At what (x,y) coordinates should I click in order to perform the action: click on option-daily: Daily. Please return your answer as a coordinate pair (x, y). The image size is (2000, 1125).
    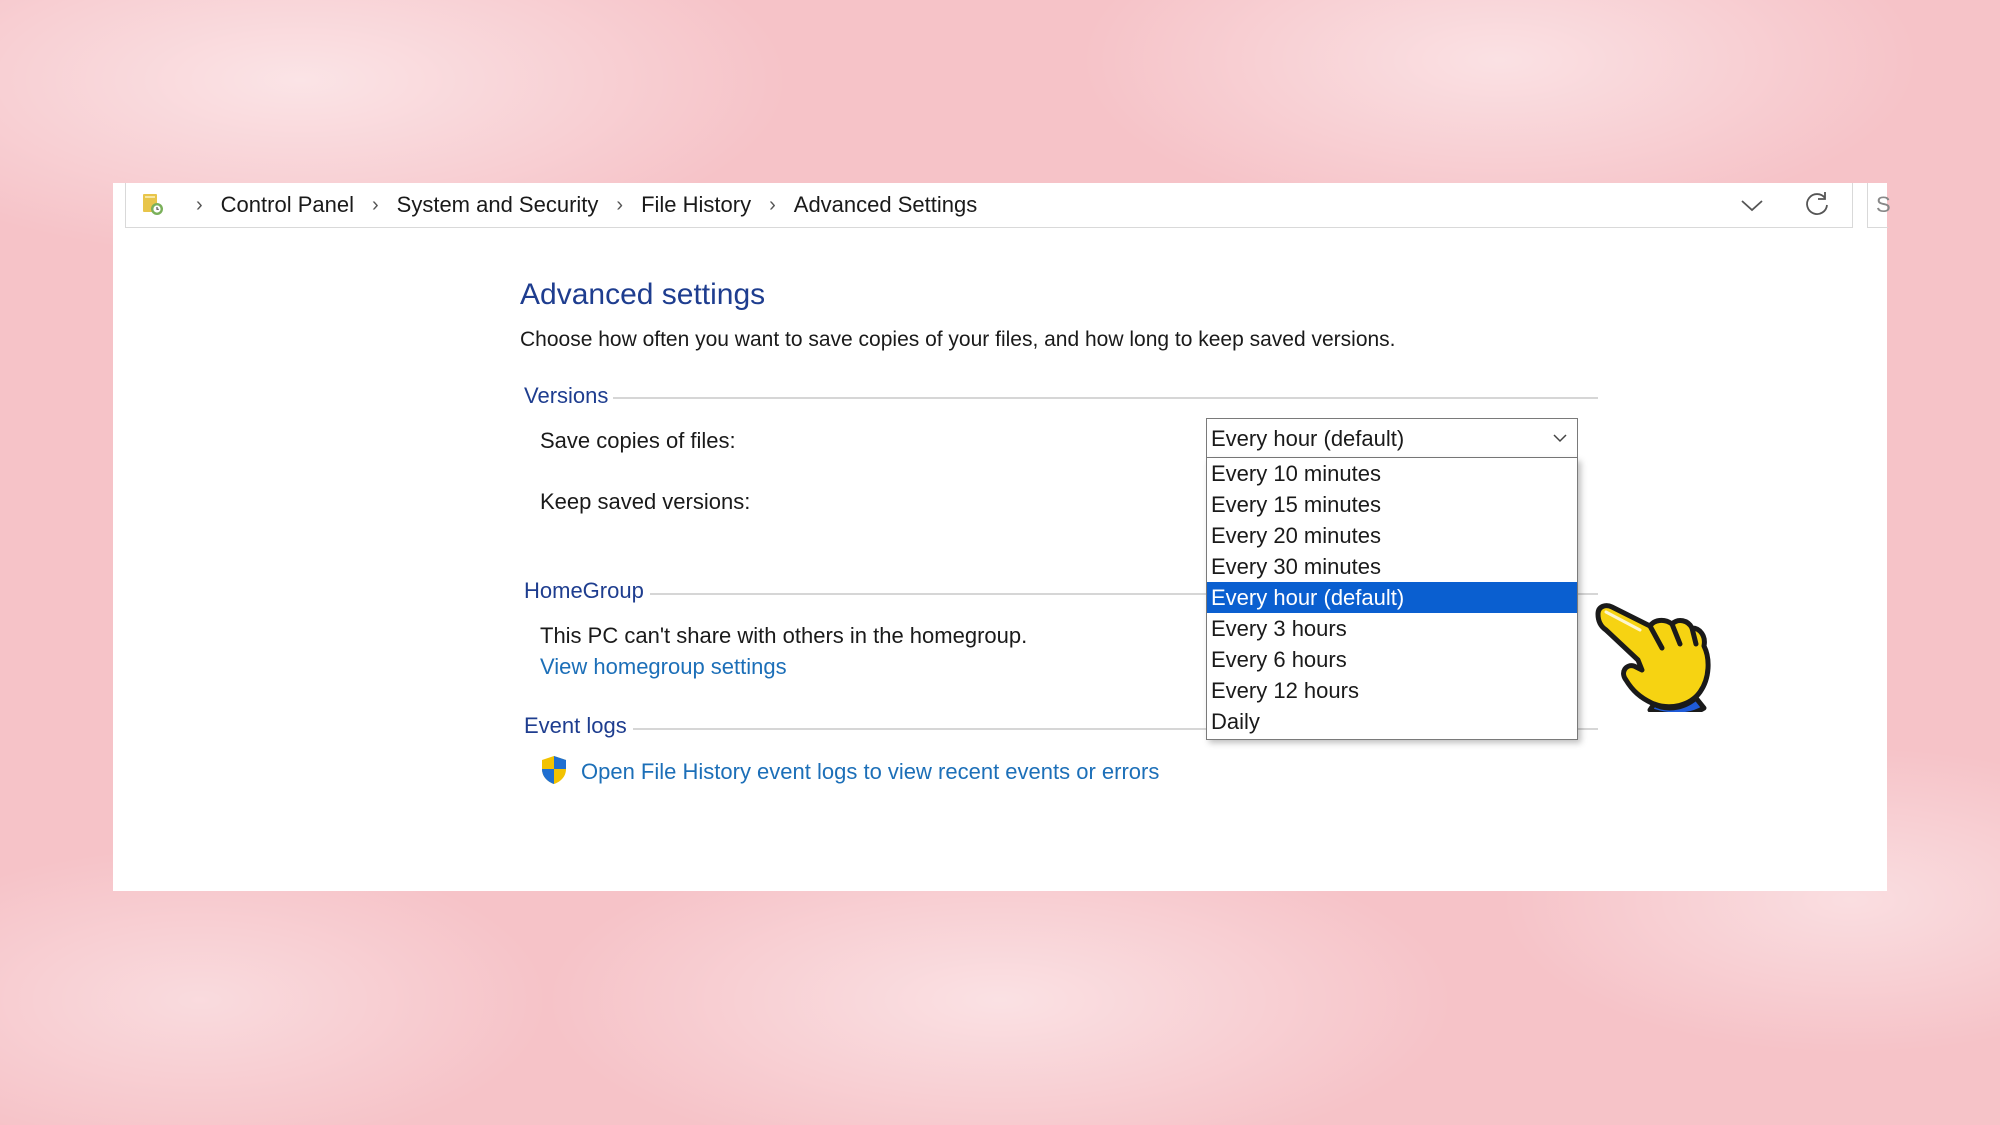
    Looking at the image, I should click on (1392, 721).